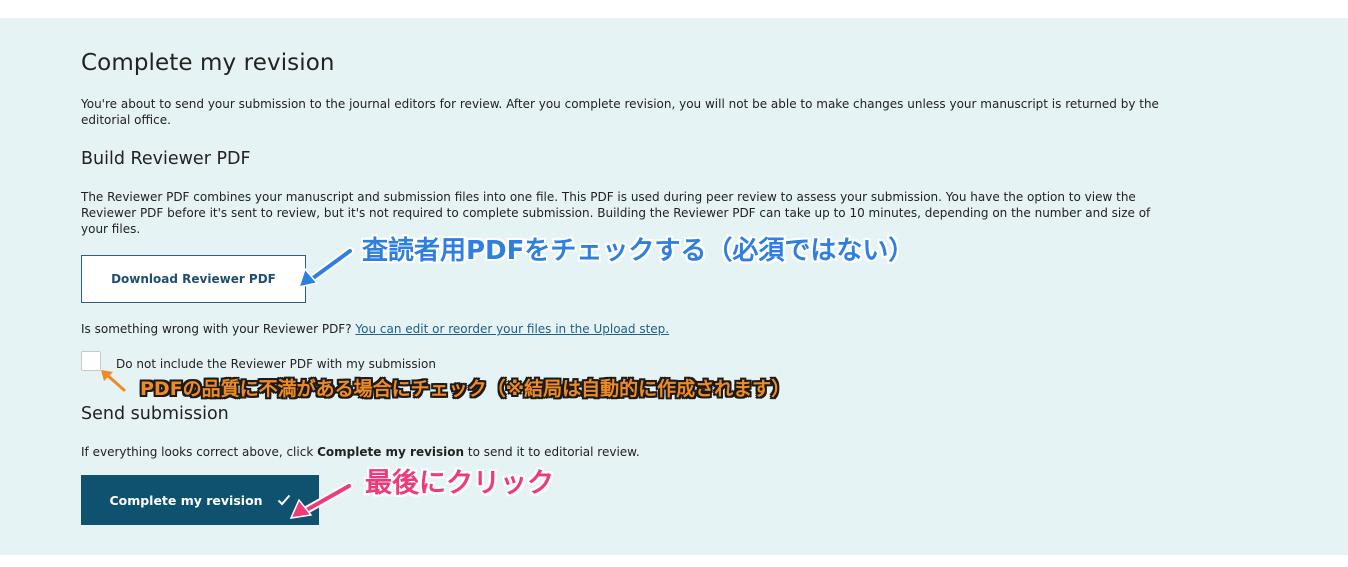 The image size is (1348, 567). I want to click on annotation-blue: 査読者用PDFをチェックする（必須ではない）, so click(638, 251).